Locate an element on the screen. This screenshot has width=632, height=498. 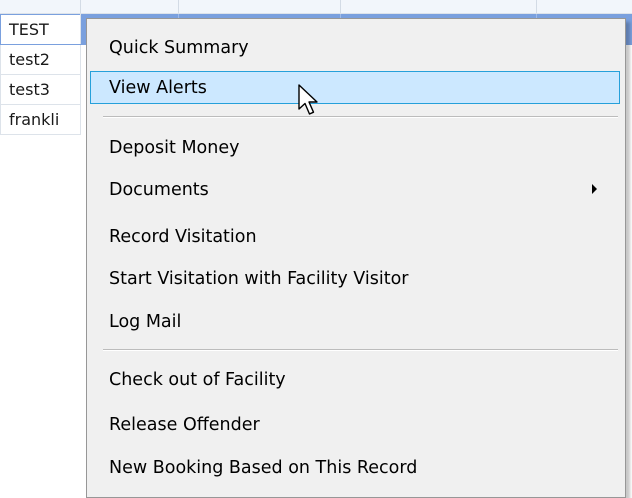
menu-item-view-alerts: View Alerts is located at coordinates (355, 87).